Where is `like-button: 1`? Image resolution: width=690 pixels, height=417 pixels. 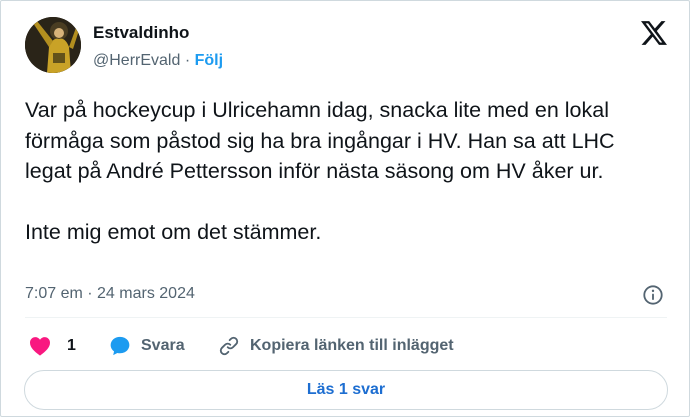 like-button: 1 is located at coordinates (52, 346).